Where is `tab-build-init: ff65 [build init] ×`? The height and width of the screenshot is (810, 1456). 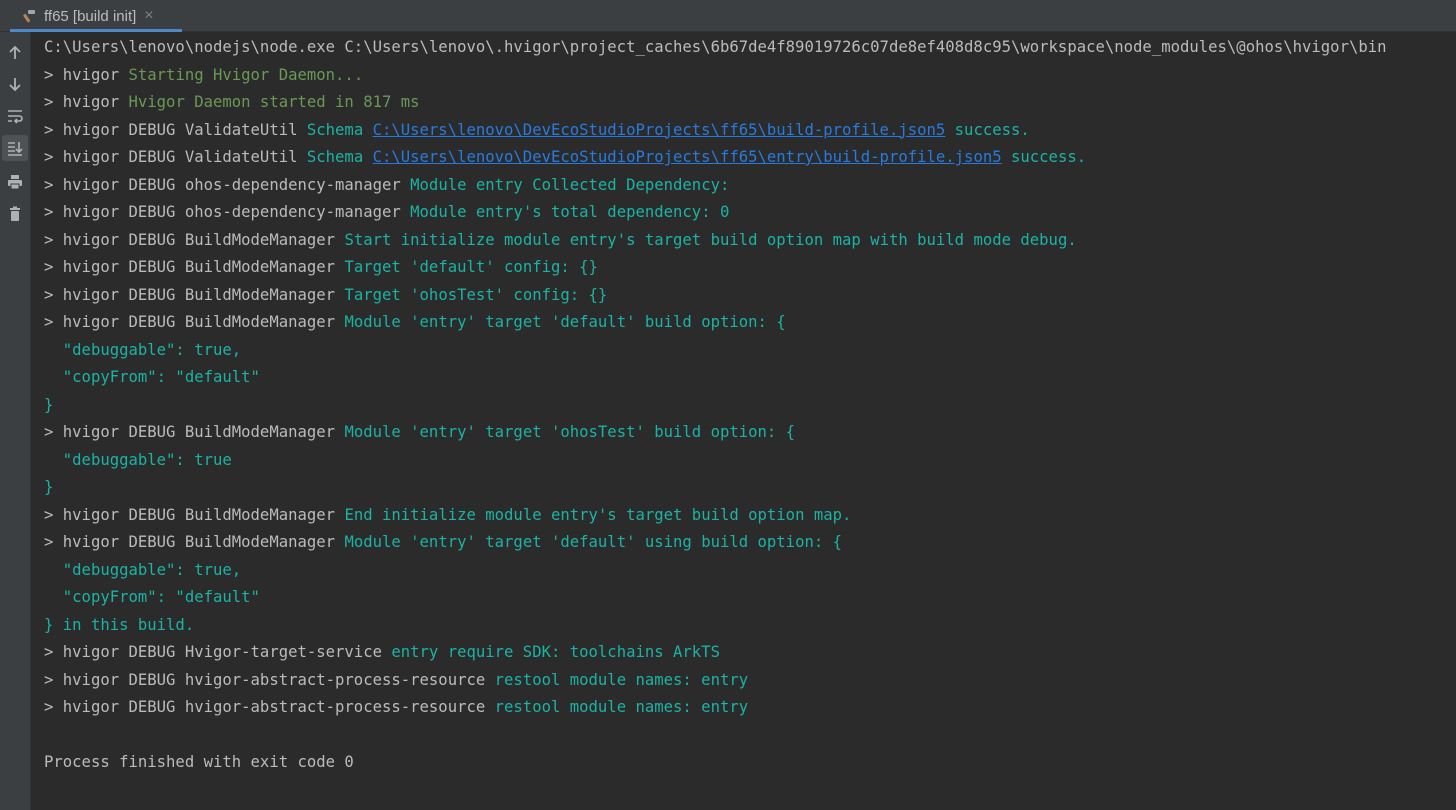 tab-build-init: ff65 [build init] × is located at coordinates (96, 16).